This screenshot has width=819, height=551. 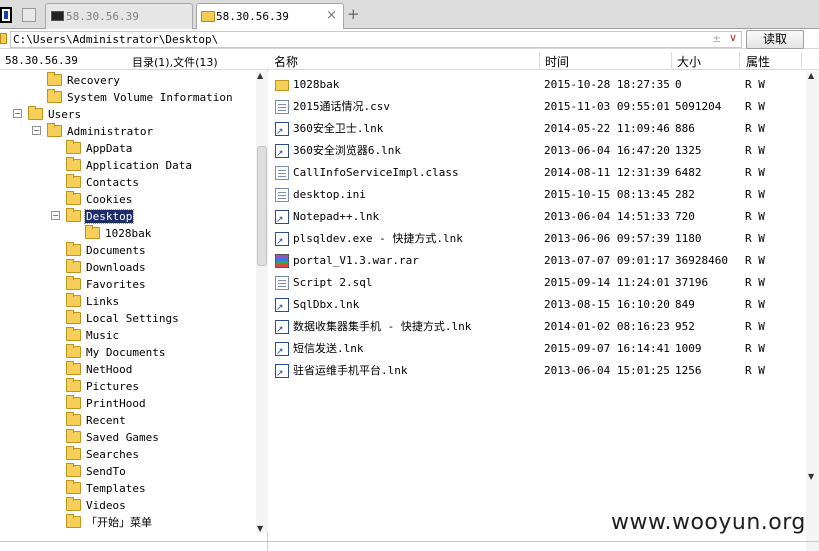 I want to click on tab-bar: 58.30.56.39 58.30.56.39 × +, so click(x=409, y=14).